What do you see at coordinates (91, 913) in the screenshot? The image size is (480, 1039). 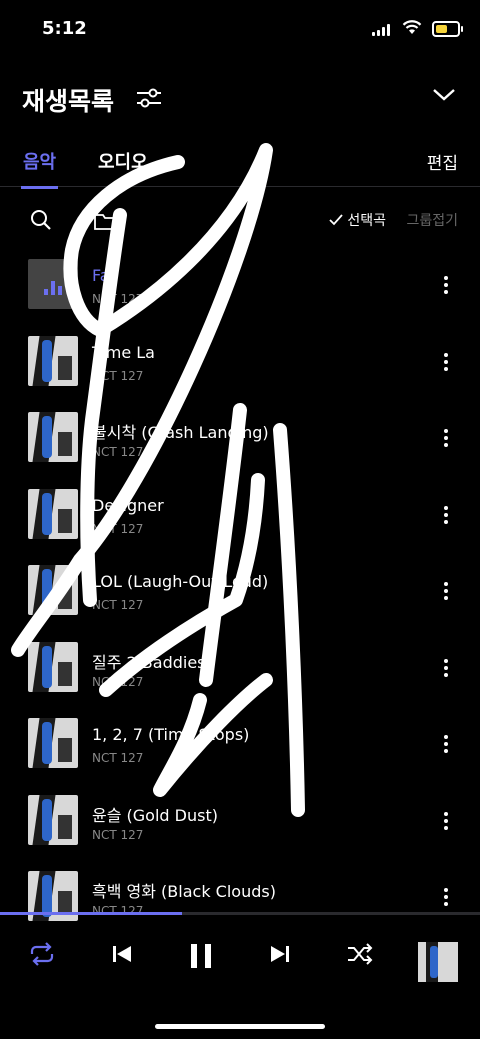 I see `playback-progress-fill` at bounding box center [91, 913].